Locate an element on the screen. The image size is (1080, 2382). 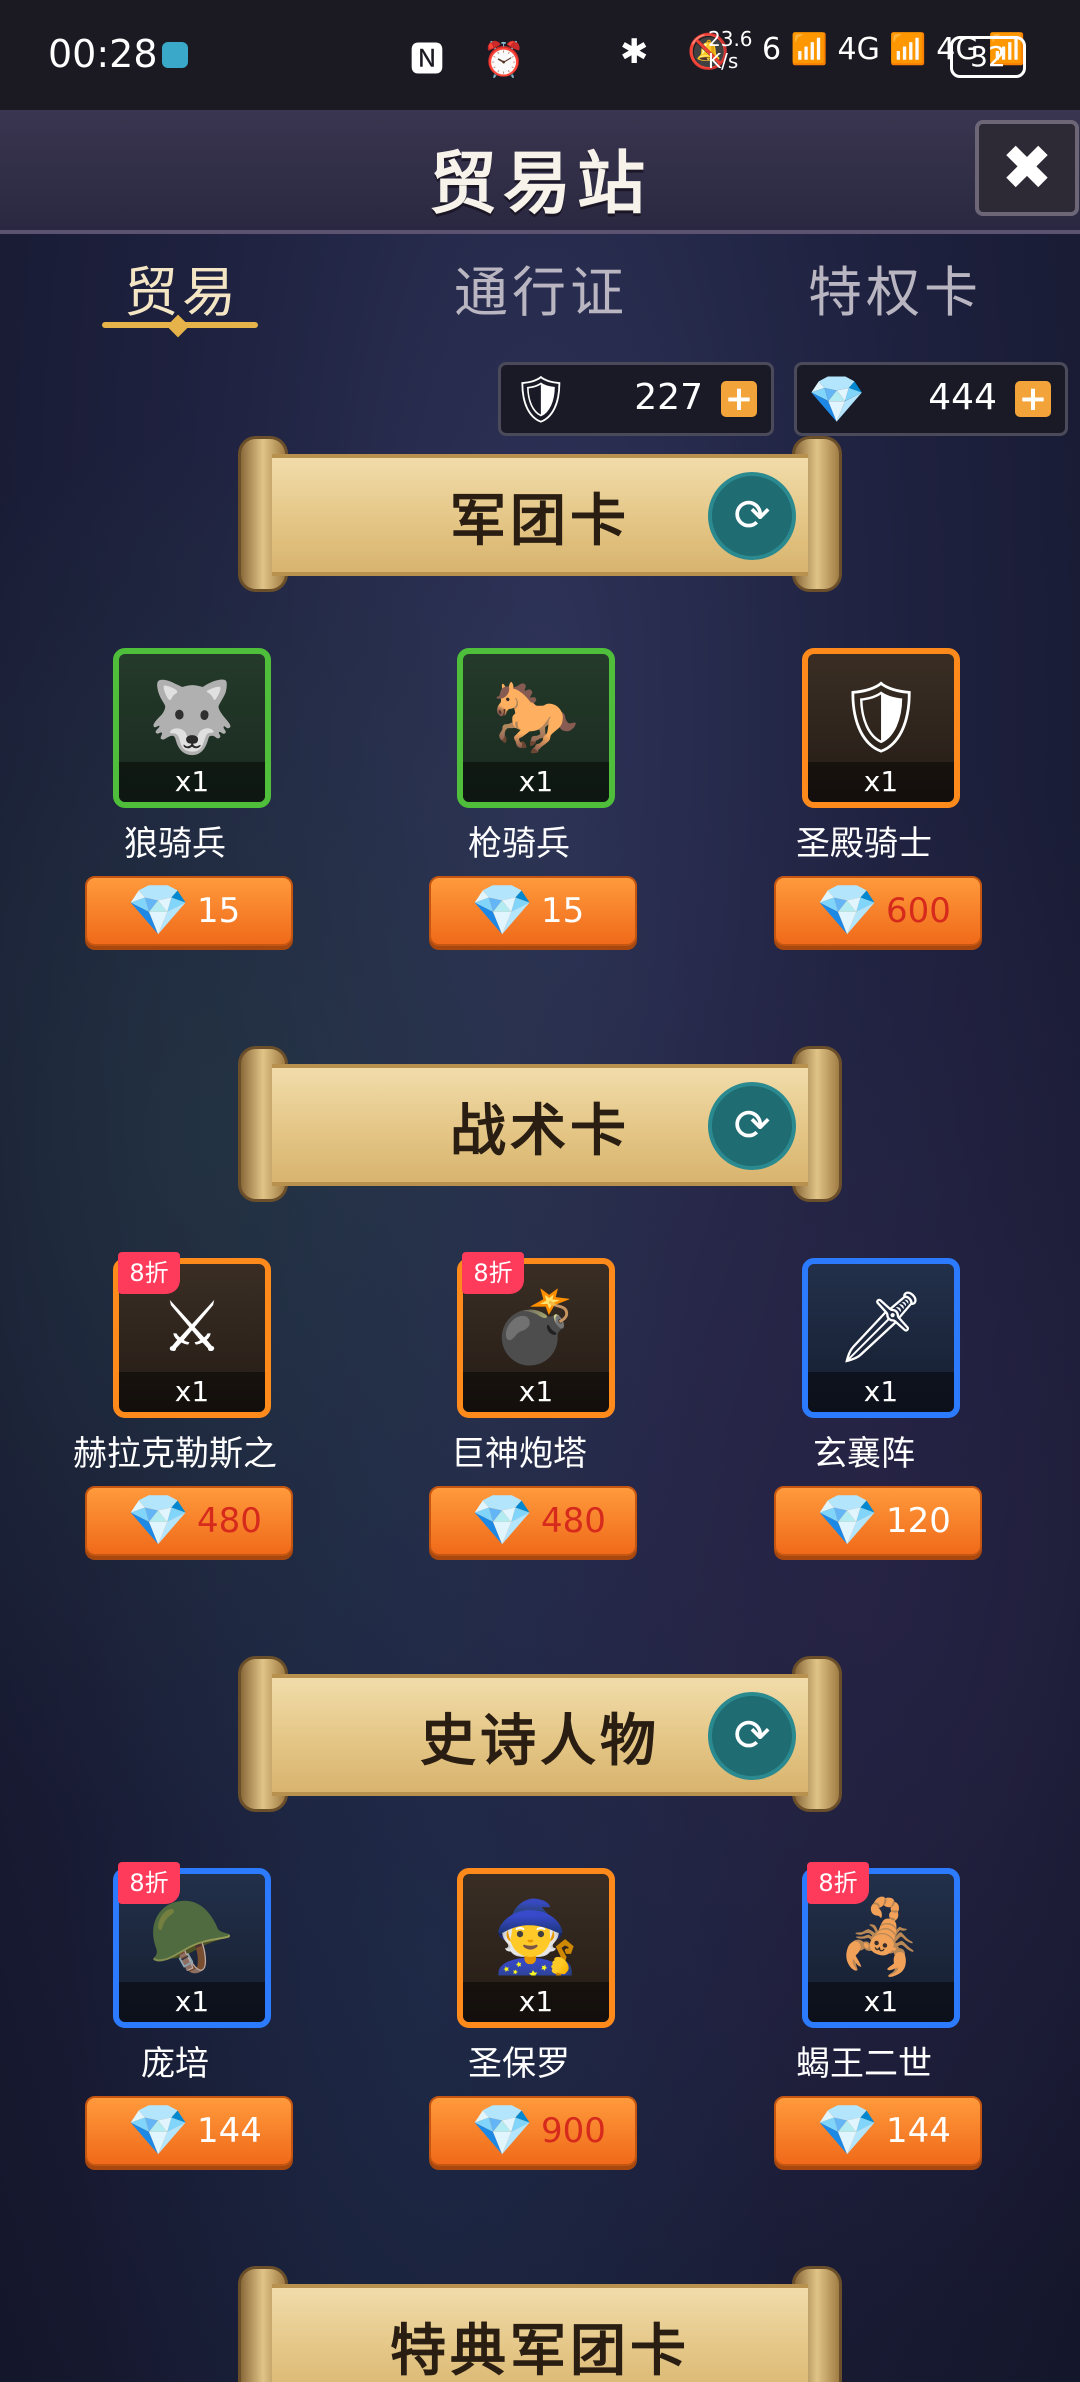
currency-gem-value: 444 is located at coordinates (962, 397).